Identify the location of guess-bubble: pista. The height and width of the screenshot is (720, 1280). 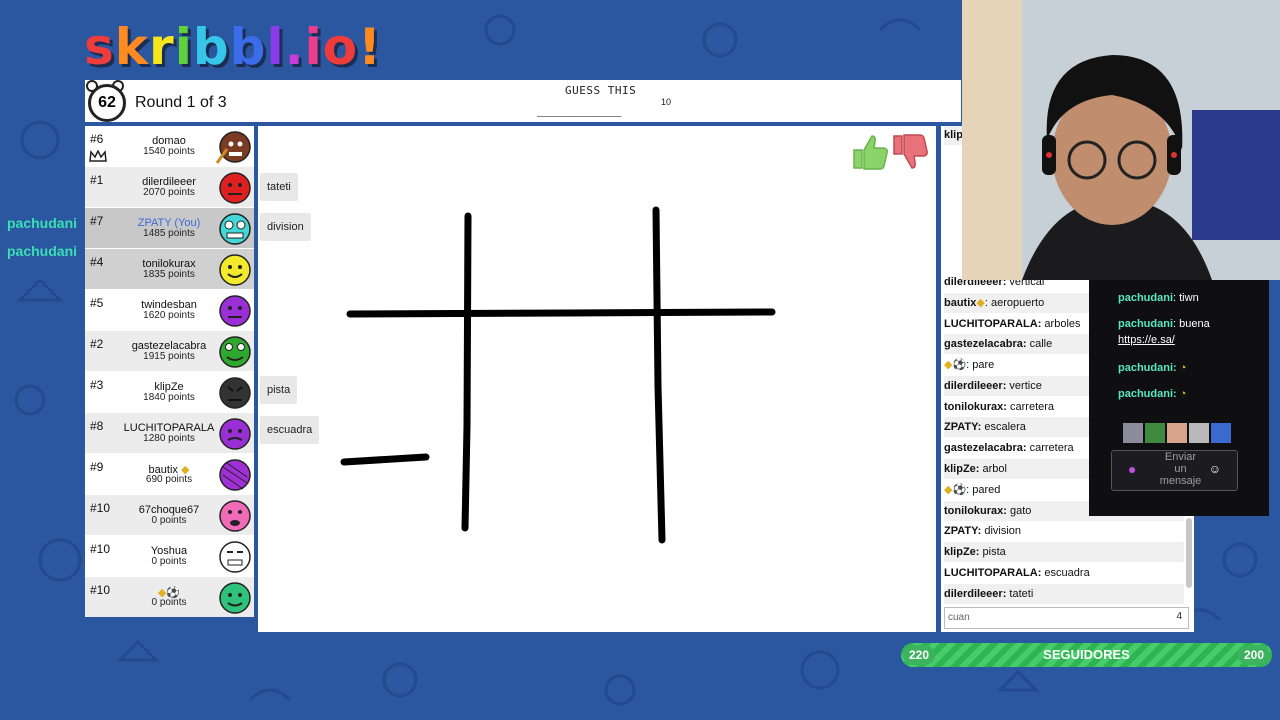
(279, 390).